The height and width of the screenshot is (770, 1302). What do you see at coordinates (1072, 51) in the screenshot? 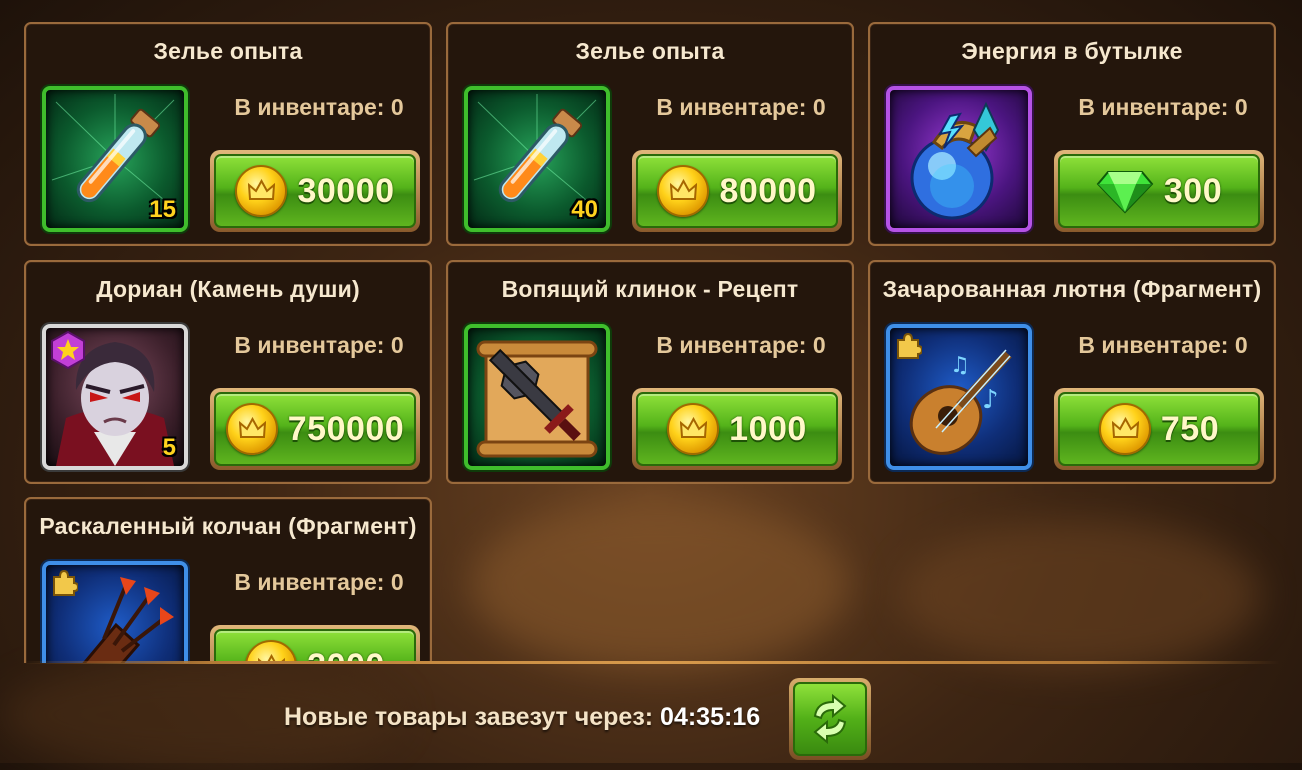
I see `item-title: Энергия в бутылке` at bounding box center [1072, 51].